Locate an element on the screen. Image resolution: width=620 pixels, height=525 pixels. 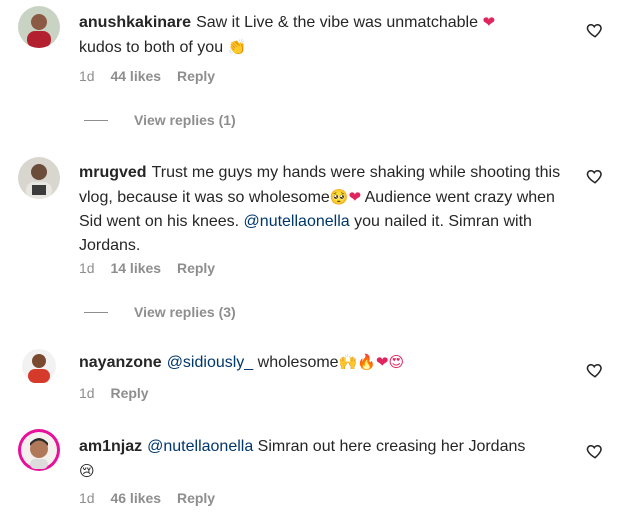
comment-meta: 1d 14 likes Reply is located at coordinates (153, 268).